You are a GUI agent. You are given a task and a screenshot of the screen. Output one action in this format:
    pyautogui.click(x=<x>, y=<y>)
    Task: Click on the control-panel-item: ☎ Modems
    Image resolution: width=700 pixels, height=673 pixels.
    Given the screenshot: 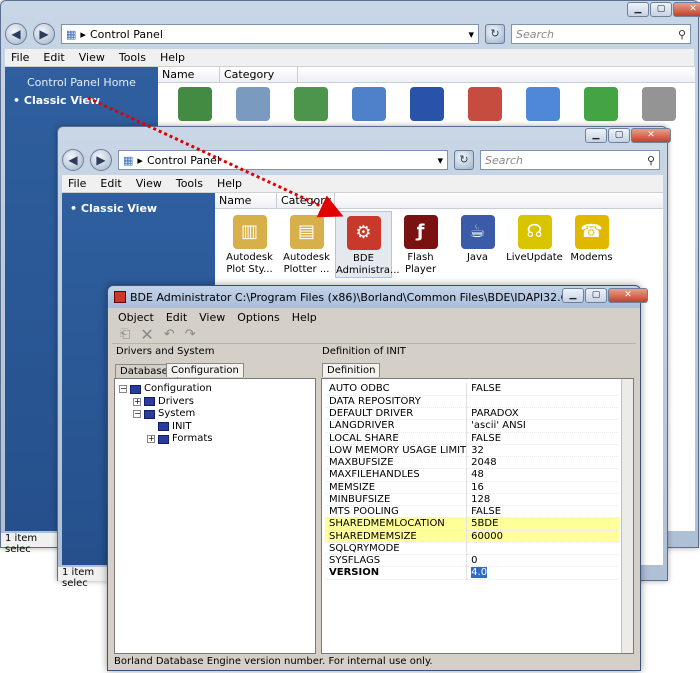 What is the action you would take?
    pyautogui.click(x=591, y=244)
    